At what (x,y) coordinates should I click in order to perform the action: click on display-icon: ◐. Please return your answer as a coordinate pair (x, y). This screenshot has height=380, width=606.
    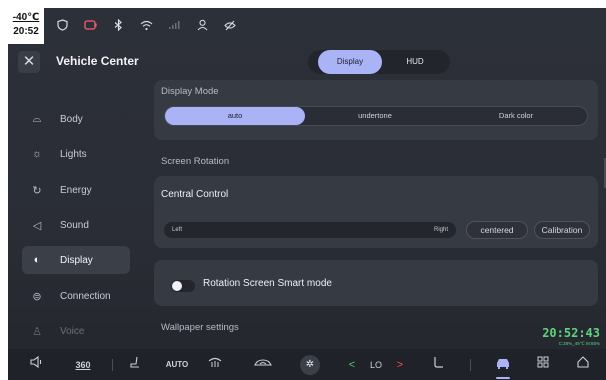
    Looking at the image, I should click on (37, 260).